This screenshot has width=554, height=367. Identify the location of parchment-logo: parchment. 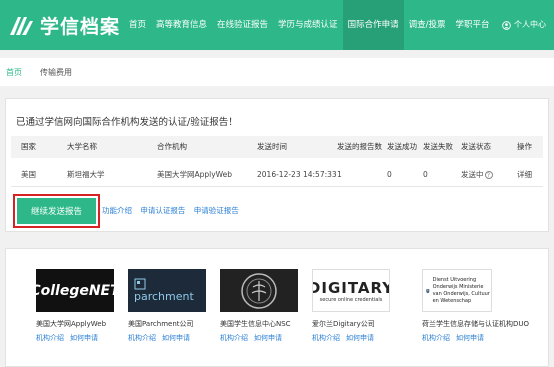
(167, 290).